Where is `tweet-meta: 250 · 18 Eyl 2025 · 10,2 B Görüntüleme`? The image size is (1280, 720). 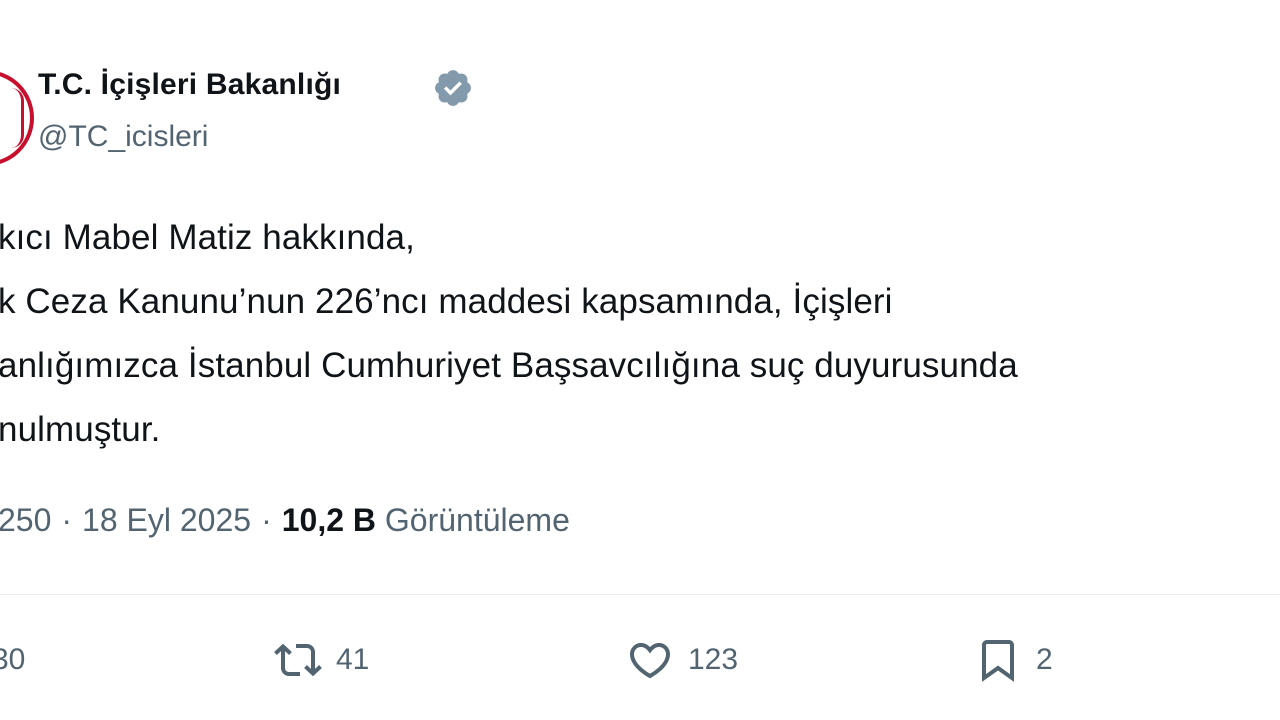
tweet-meta: 250 · 18 Eyl 2025 · 10,2 B Görüntüleme is located at coordinates (285, 520).